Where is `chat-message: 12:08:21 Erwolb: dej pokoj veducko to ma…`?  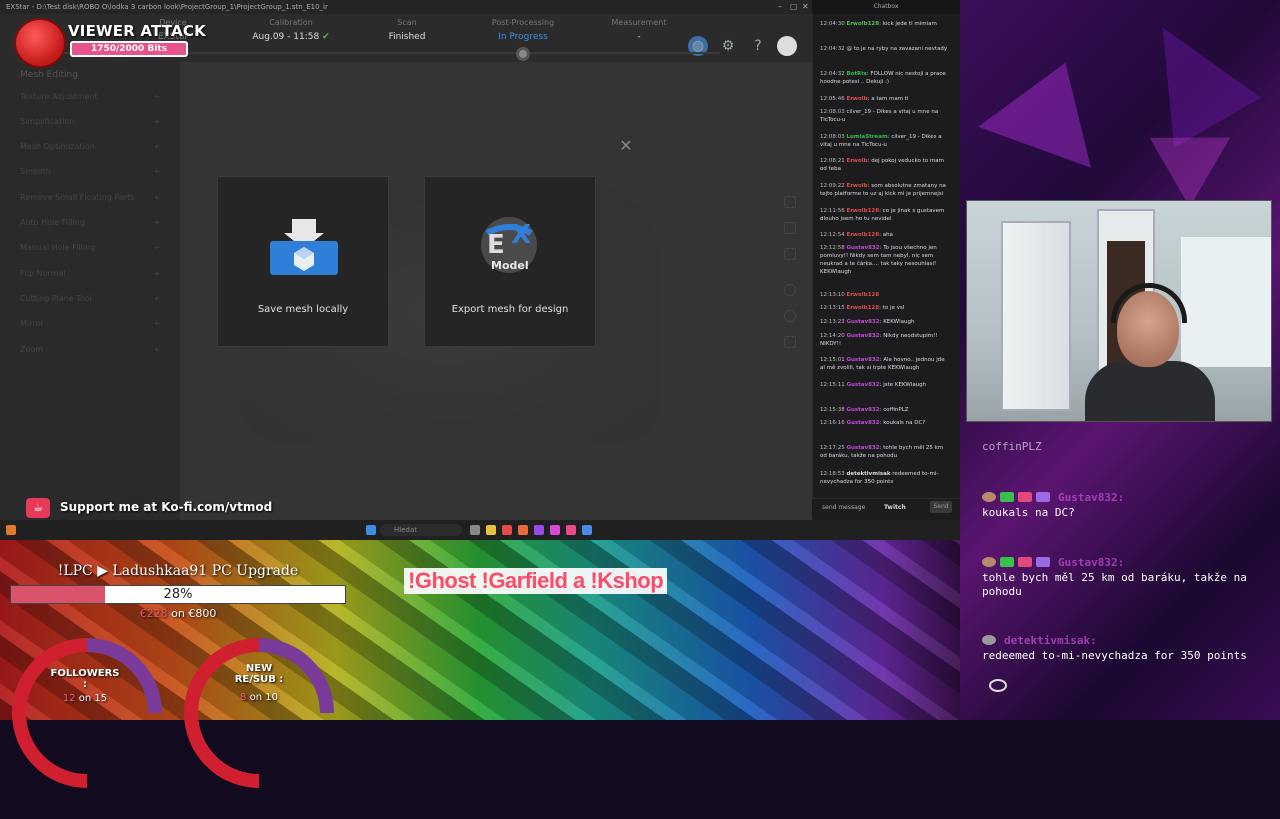 chat-message: 12:08:21 Erwolb: dej pokoj veducko to ma… is located at coordinates (882, 165).